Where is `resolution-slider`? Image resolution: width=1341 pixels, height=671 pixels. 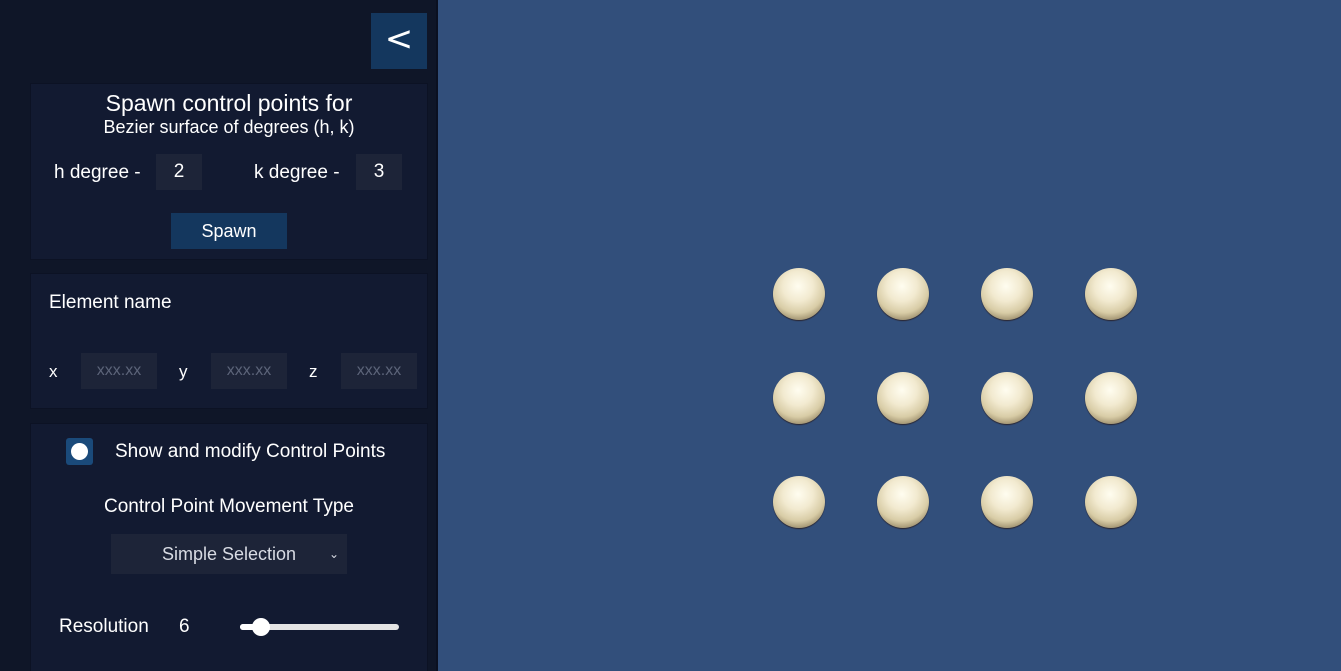
resolution-slider is located at coordinates (319, 627).